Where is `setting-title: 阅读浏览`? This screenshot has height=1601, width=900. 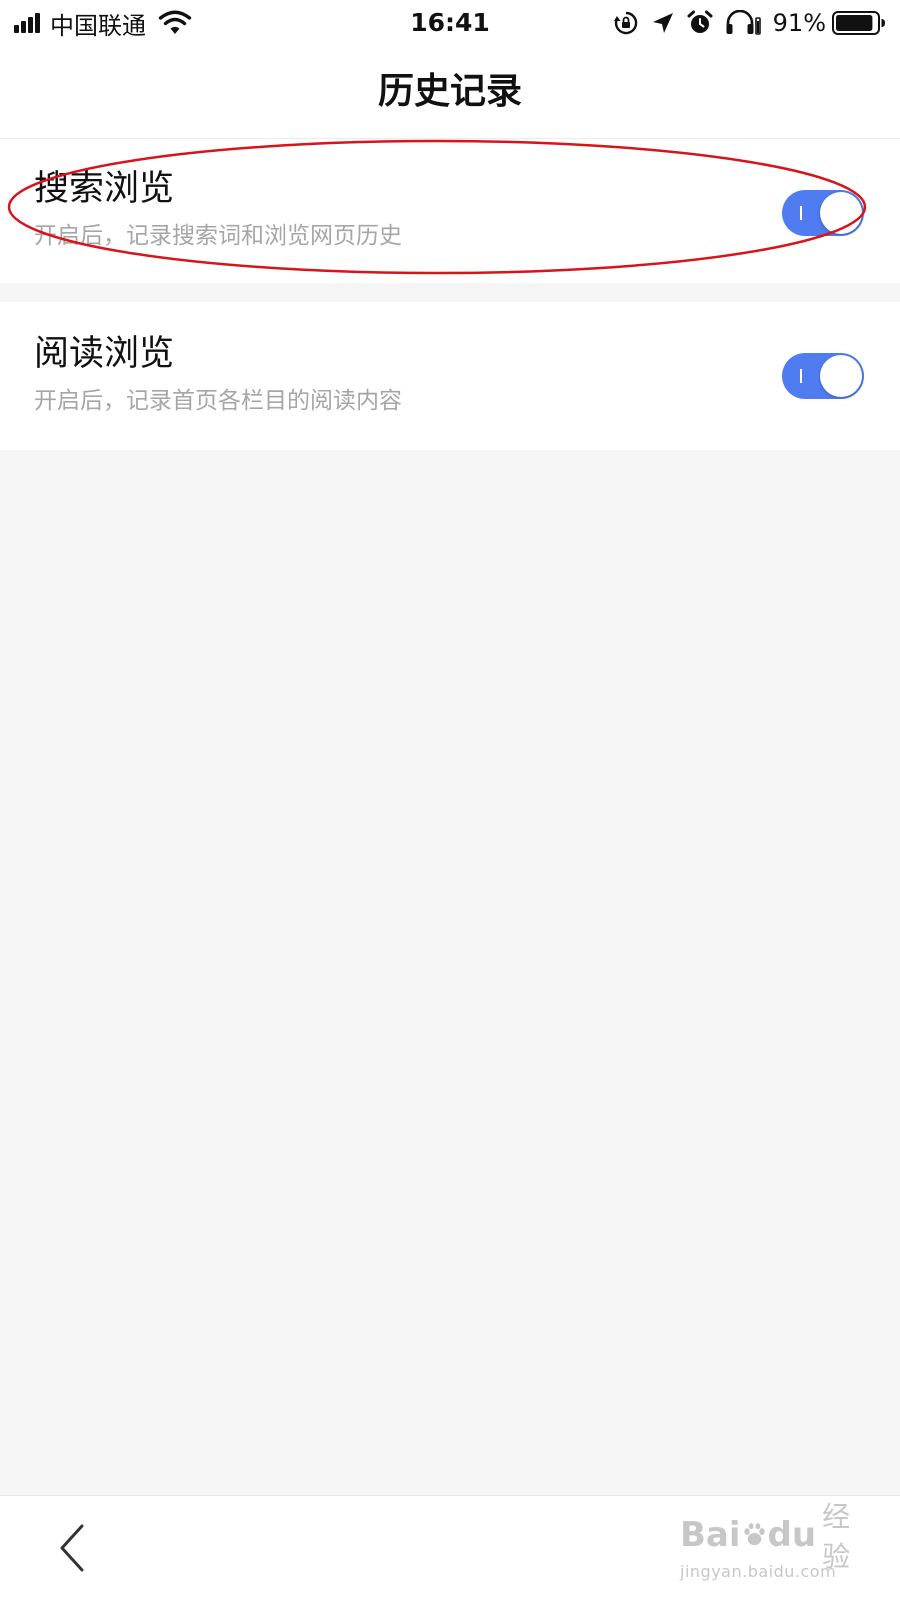
setting-title: 阅读浏览 is located at coordinates (104, 354).